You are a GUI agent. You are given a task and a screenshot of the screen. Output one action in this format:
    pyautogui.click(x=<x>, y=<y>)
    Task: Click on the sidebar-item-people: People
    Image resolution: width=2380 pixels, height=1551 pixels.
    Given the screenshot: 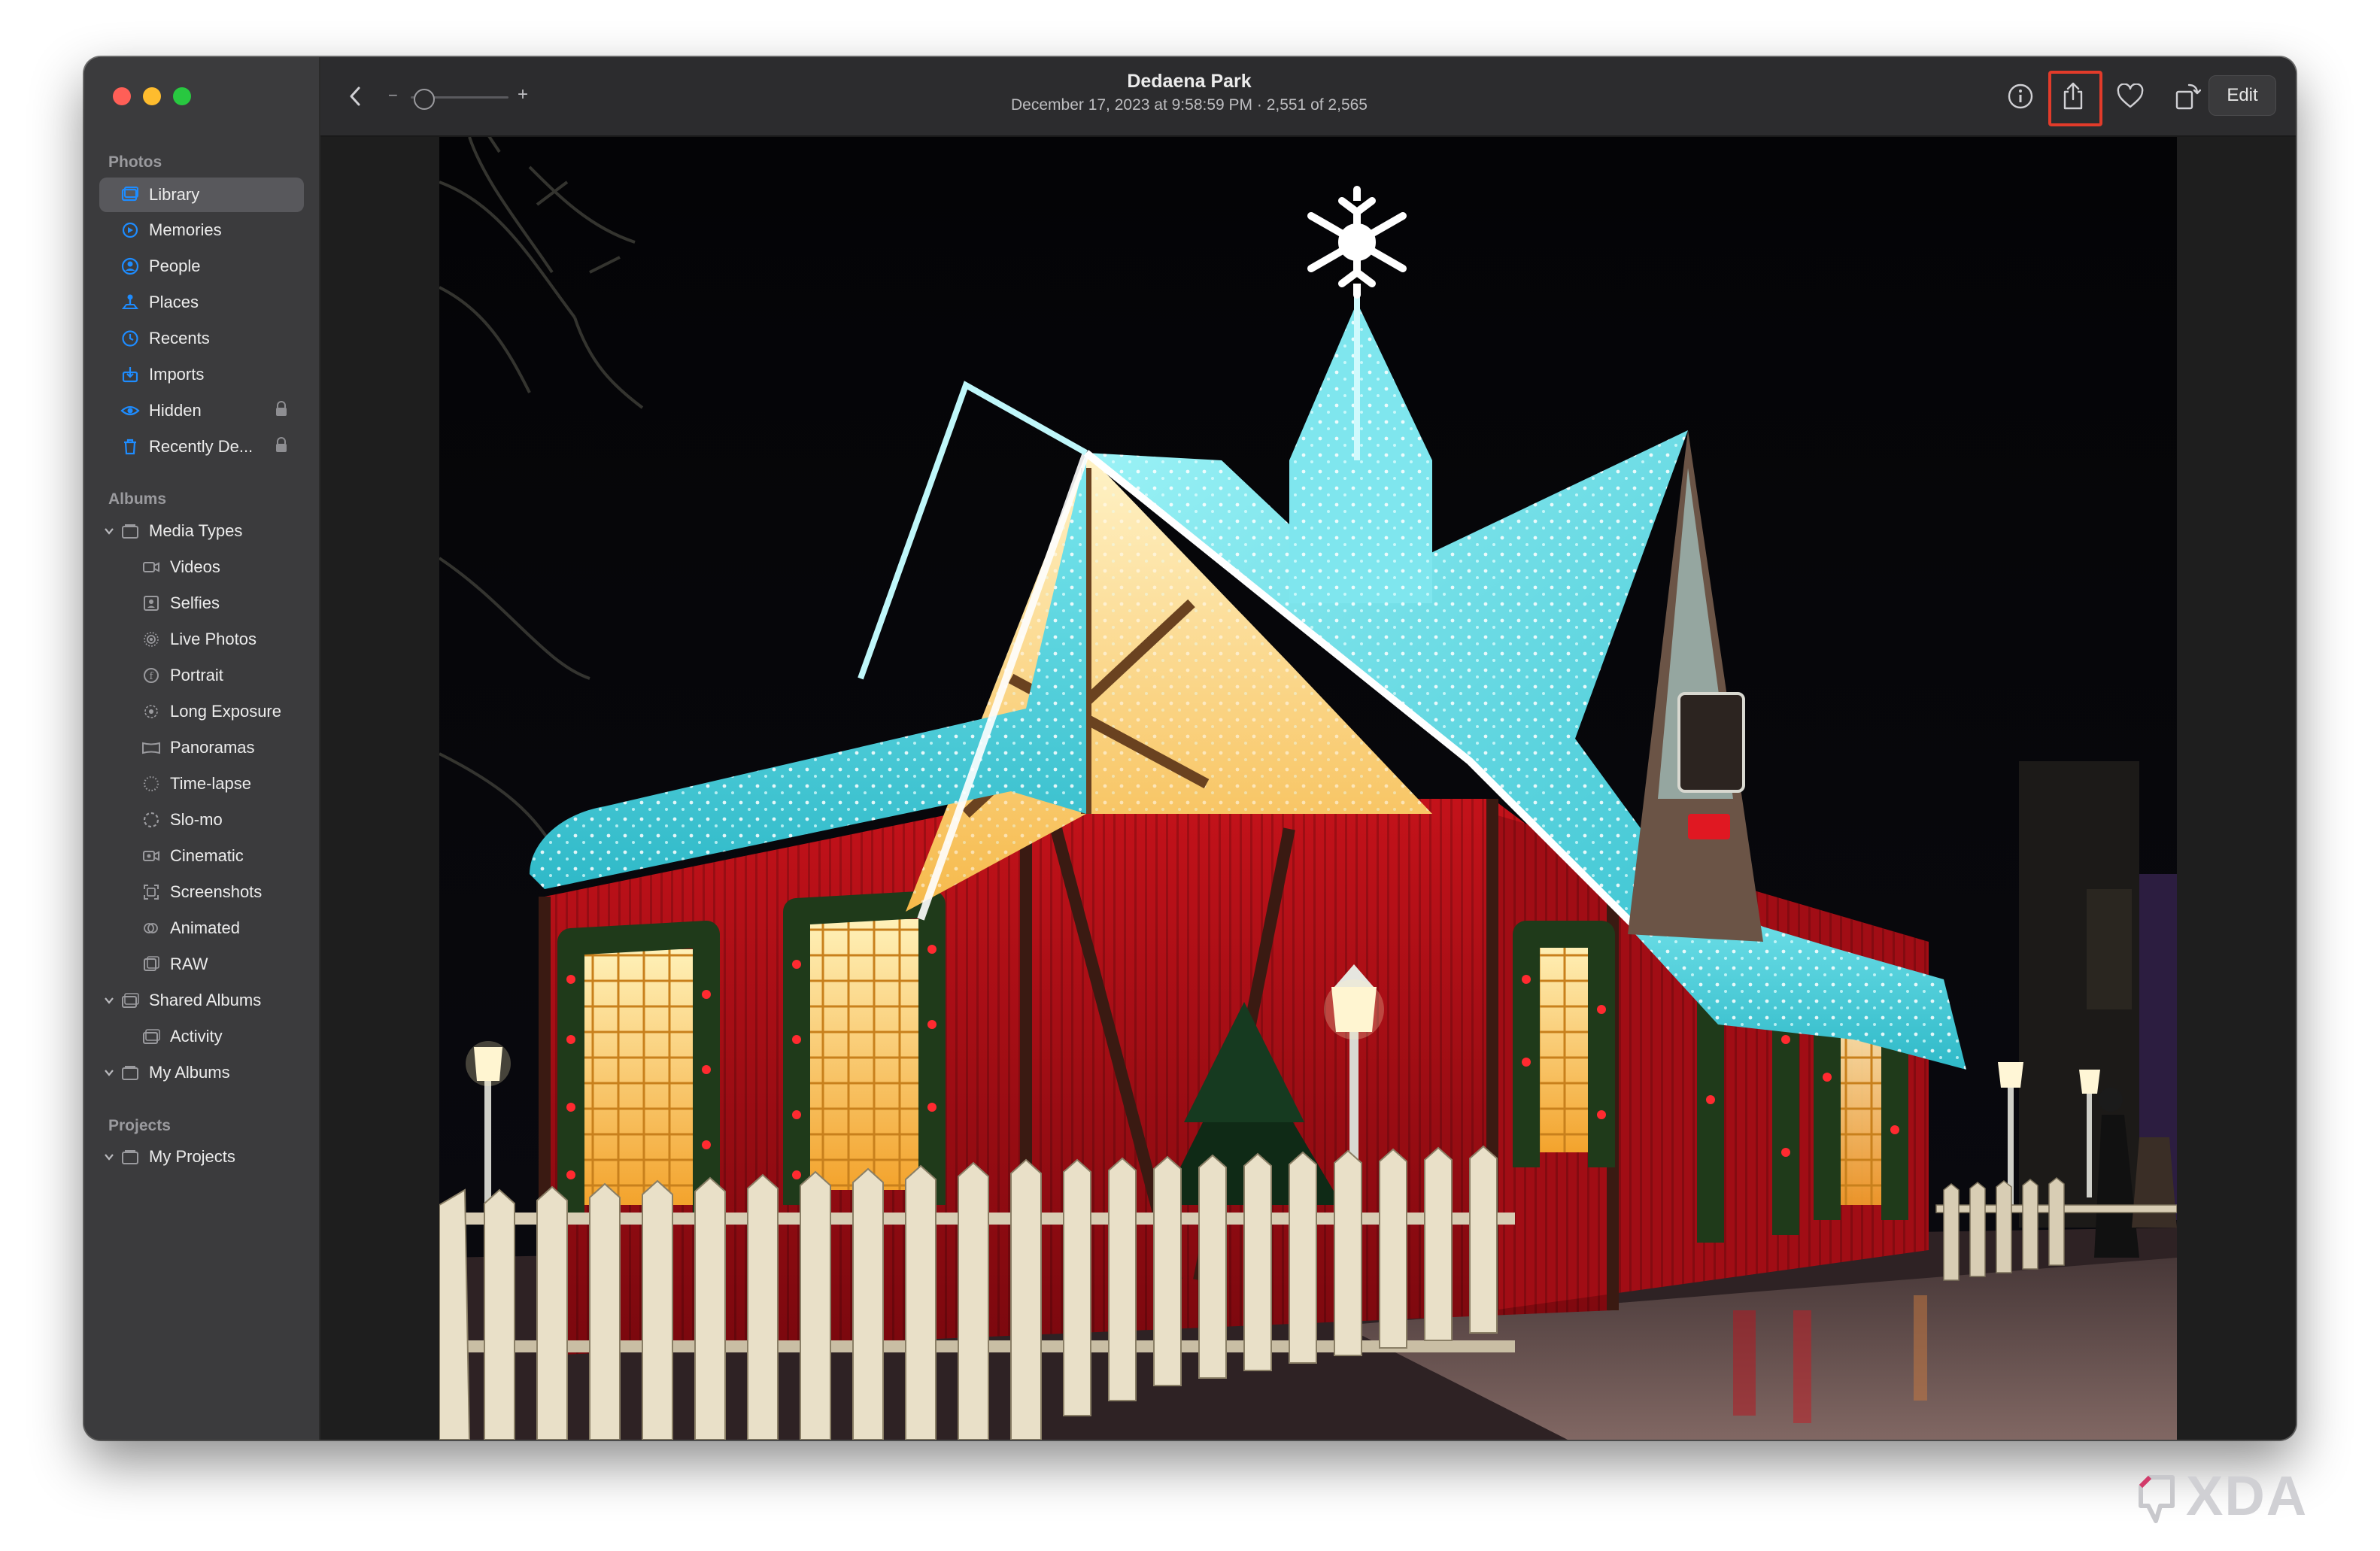 What is the action you would take?
    pyautogui.click(x=160, y=267)
    